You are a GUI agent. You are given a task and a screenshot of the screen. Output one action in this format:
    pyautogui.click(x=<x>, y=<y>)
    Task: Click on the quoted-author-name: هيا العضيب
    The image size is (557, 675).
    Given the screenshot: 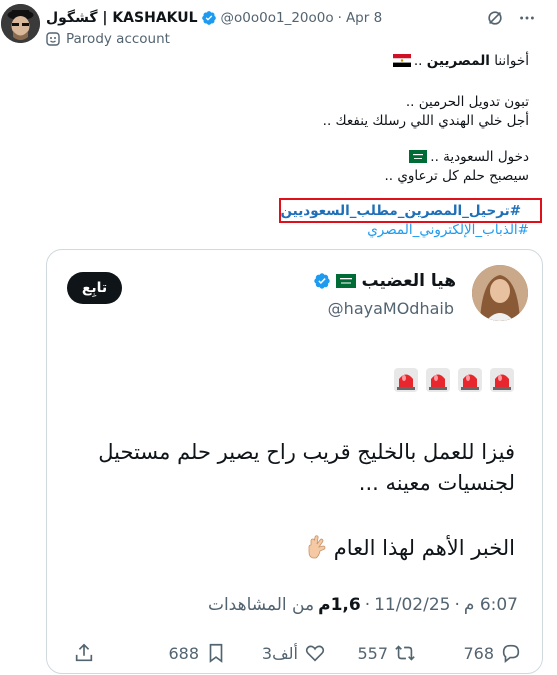 What is the action you would take?
    pyautogui.click(x=408, y=281)
    